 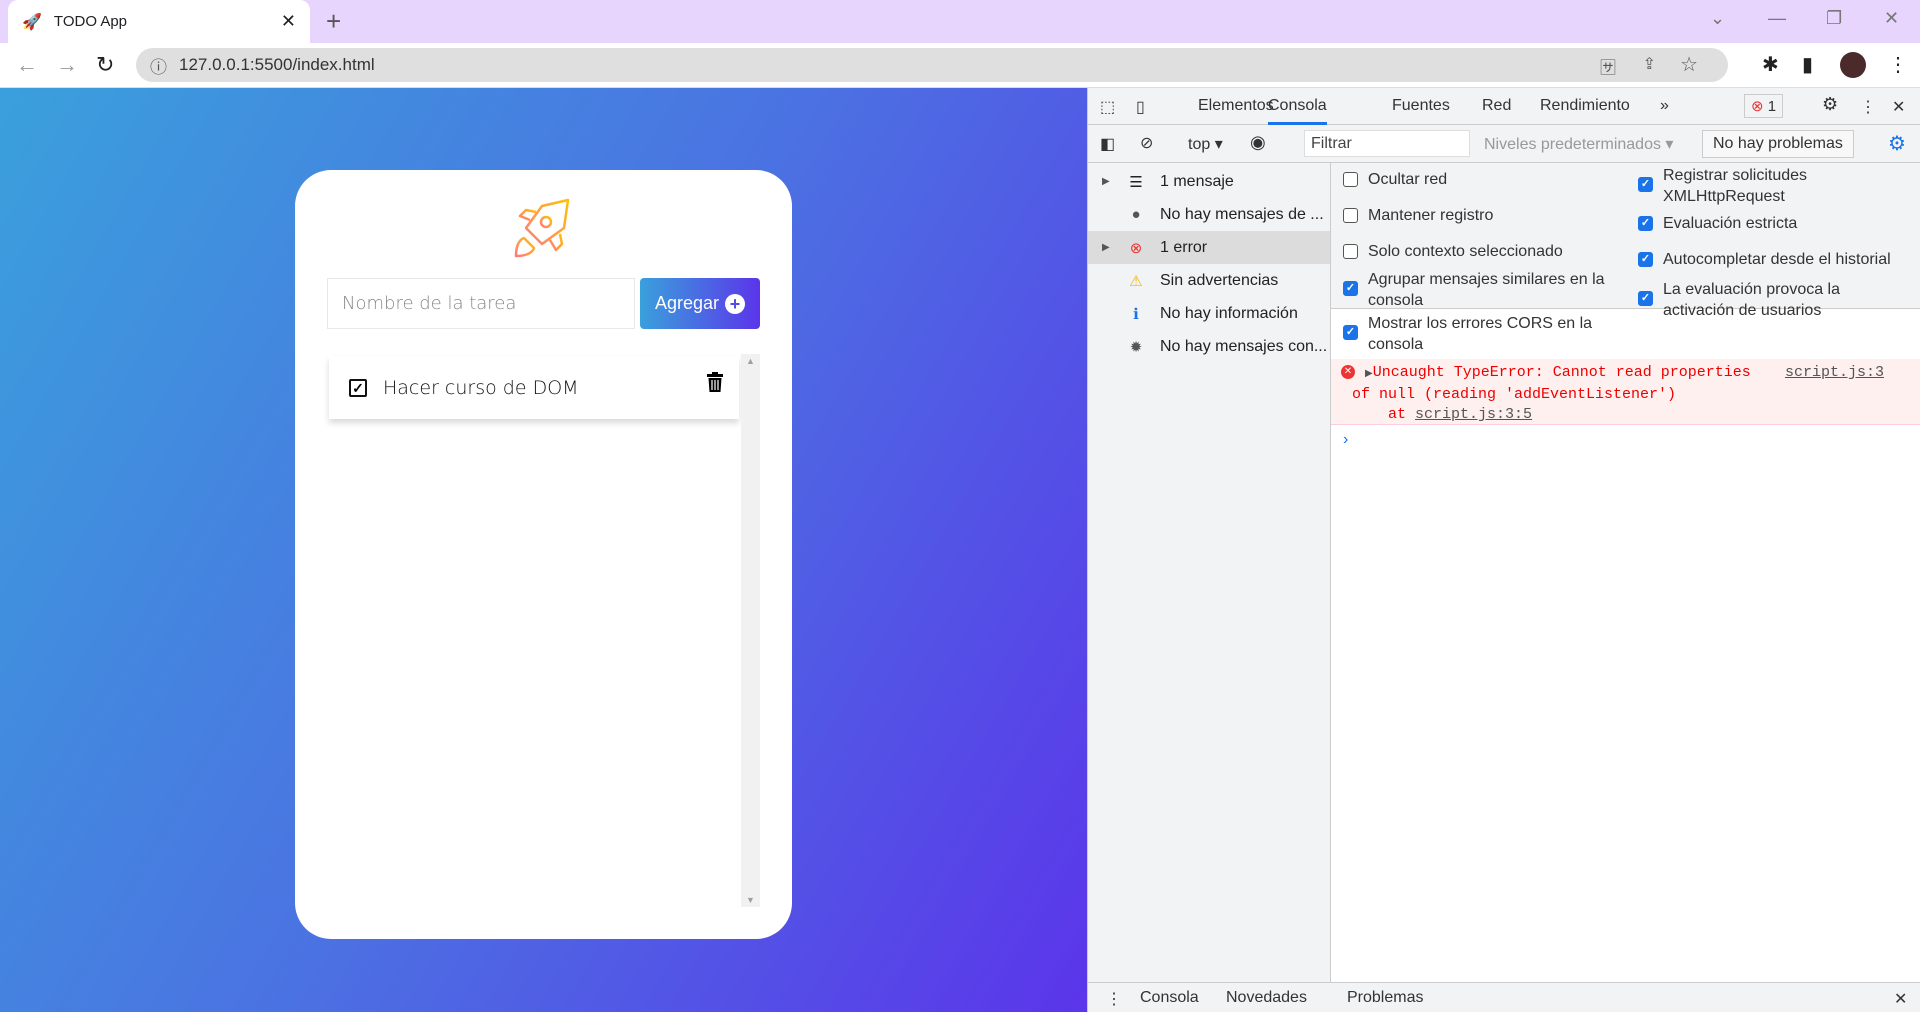 What do you see at coordinates (1488, 251) in the screenshot?
I see `option-selected-context: Solo contexto seleccionado` at bounding box center [1488, 251].